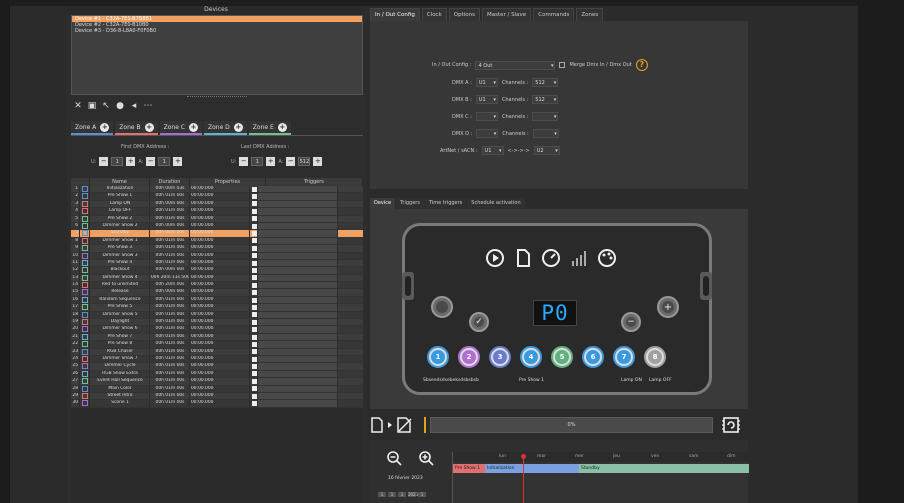 Image resolution: width=904 pixels, height=503 pixels. I want to click on power-button, so click(442, 307).